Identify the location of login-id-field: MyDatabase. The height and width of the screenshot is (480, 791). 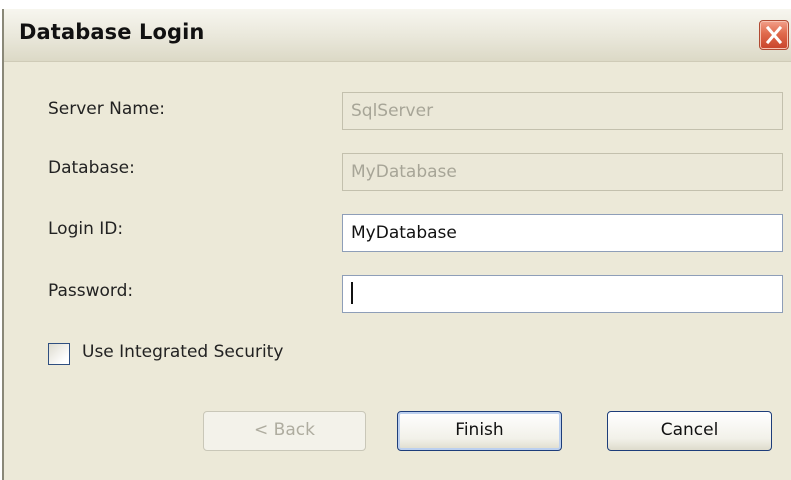
(562, 233).